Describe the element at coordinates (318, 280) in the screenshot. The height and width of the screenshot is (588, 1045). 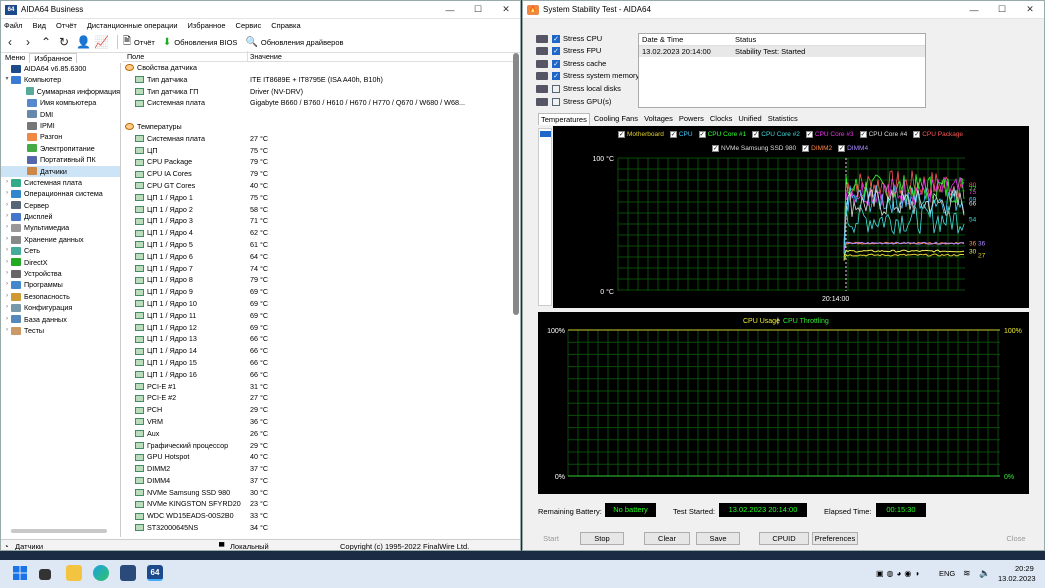
I see `table-row: ЦП 1 / Ядро 8 79 °C` at that location.